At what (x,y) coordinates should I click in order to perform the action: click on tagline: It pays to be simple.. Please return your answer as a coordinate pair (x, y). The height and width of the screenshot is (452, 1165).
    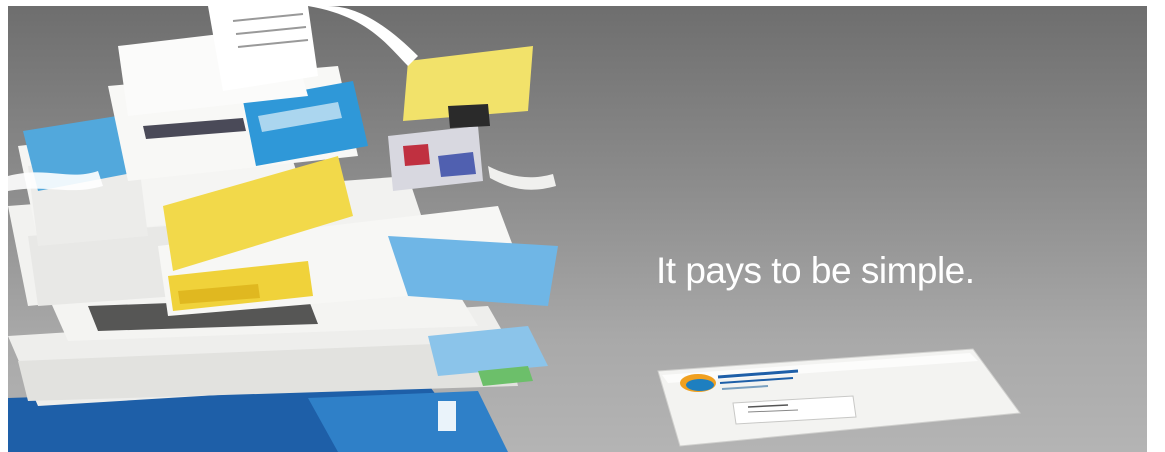
    Looking at the image, I should click on (815, 270).